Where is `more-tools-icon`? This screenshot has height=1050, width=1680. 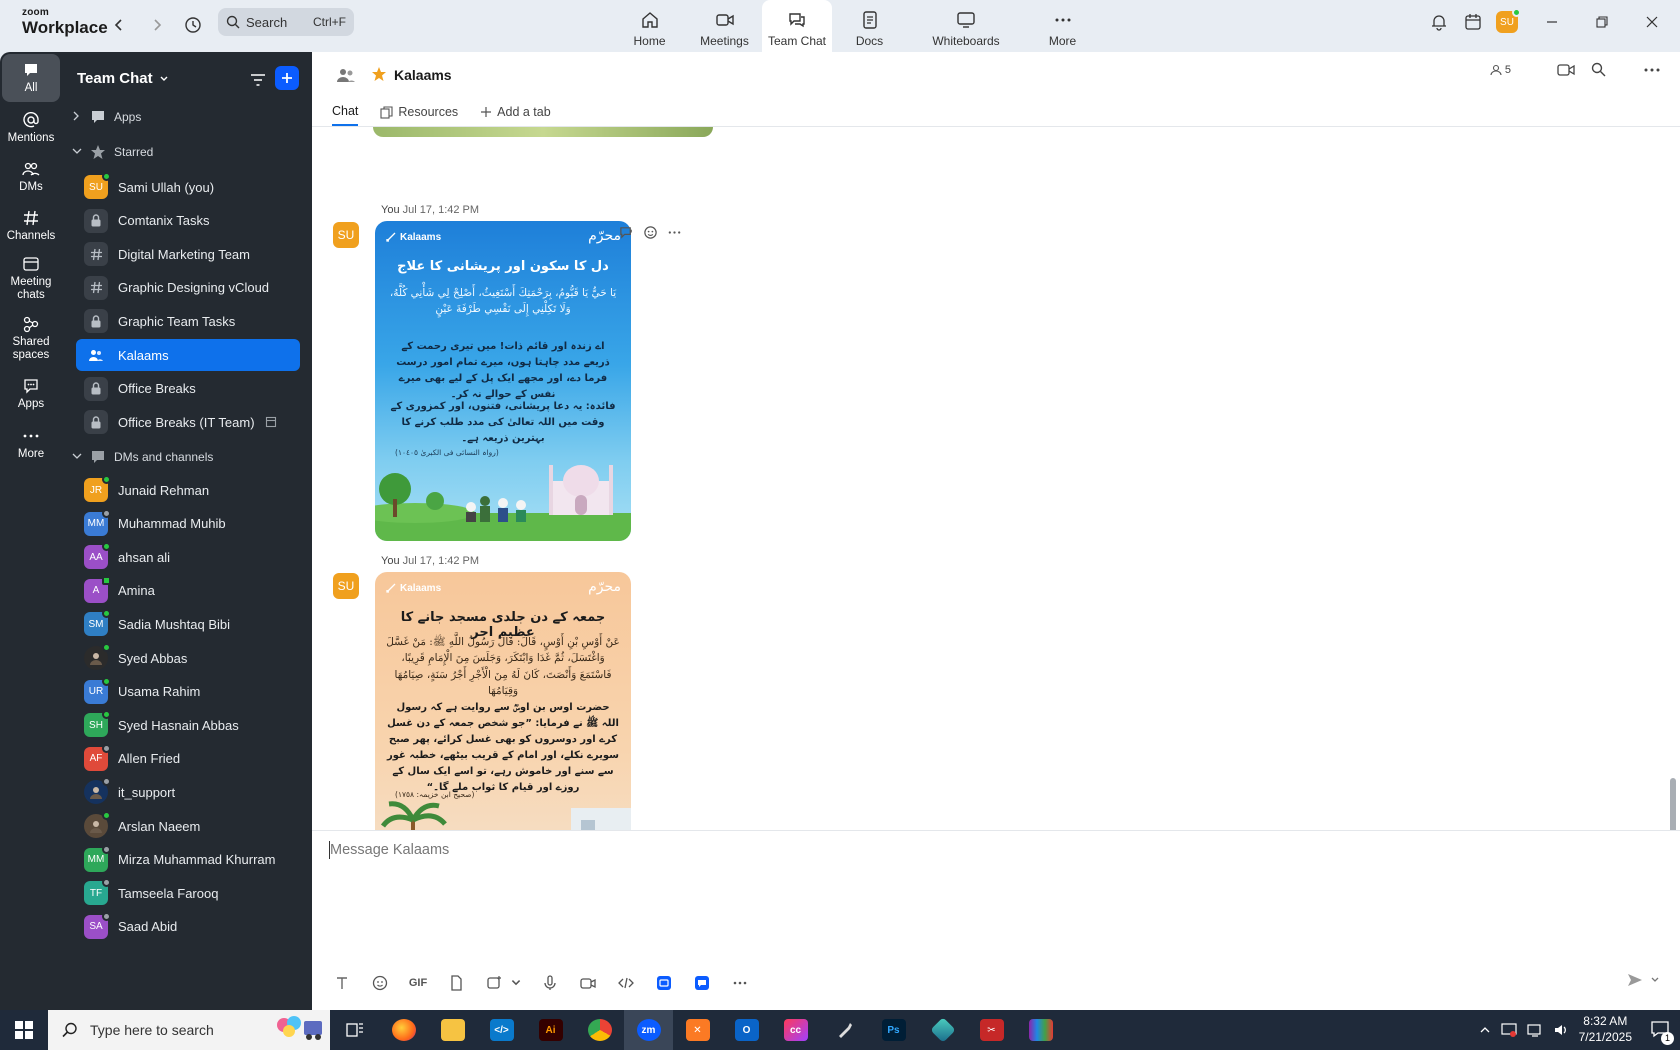
more-tools-icon is located at coordinates (740, 983).